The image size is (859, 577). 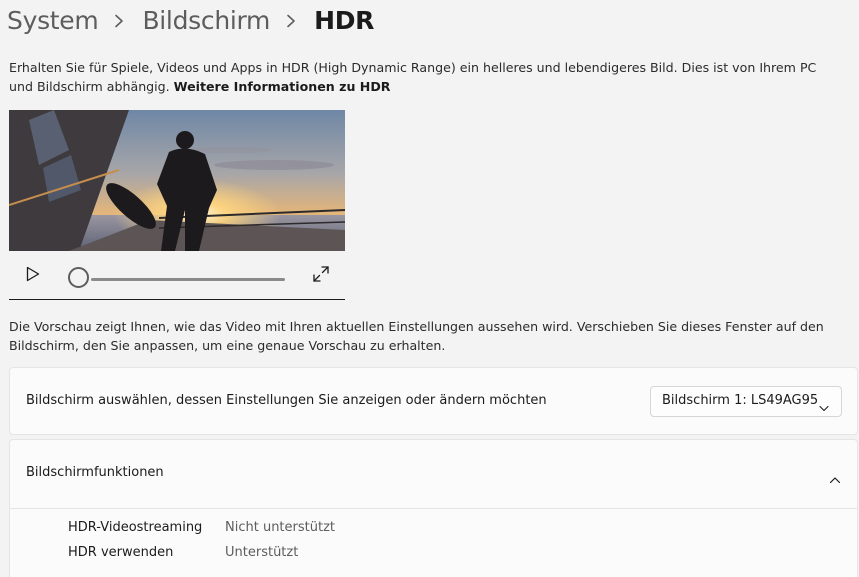 I want to click on seek-bar, so click(x=188, y=279).